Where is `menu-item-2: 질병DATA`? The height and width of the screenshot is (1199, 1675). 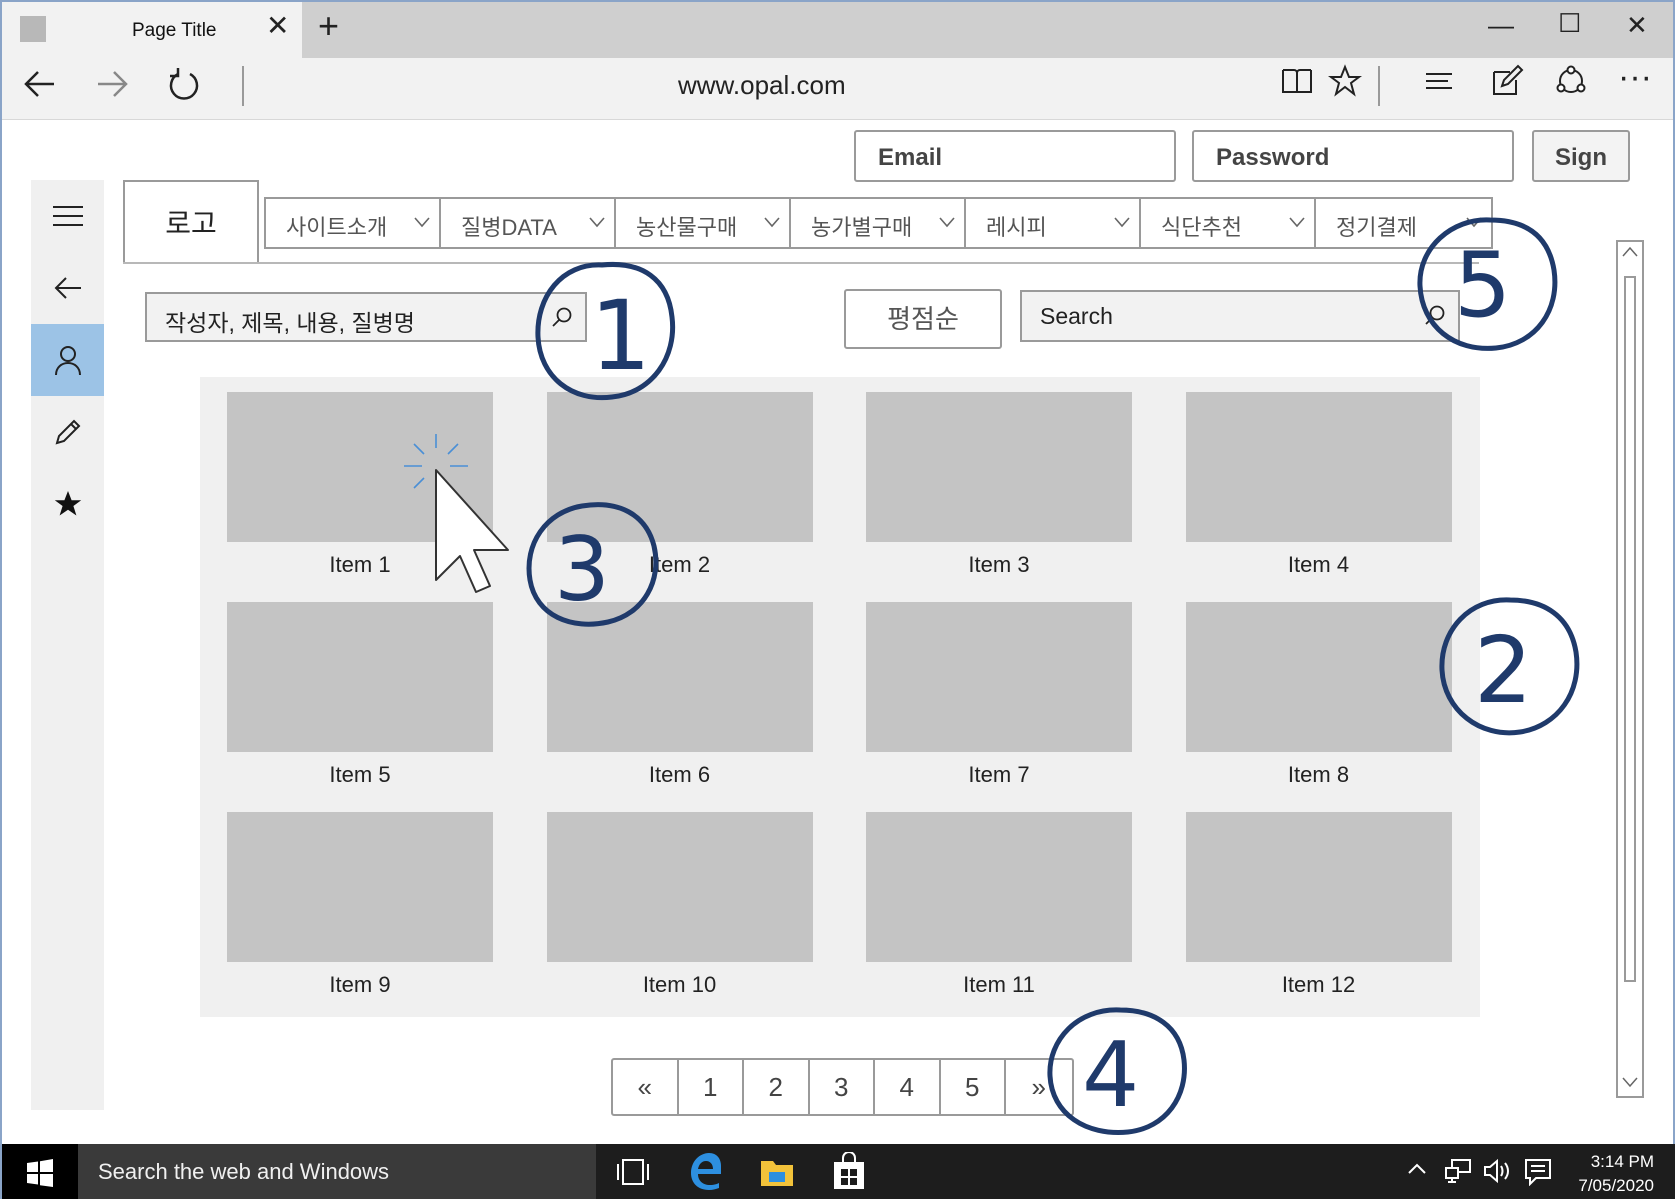 menu-item-2: 질병DATA is located at coordinates (528, 223).